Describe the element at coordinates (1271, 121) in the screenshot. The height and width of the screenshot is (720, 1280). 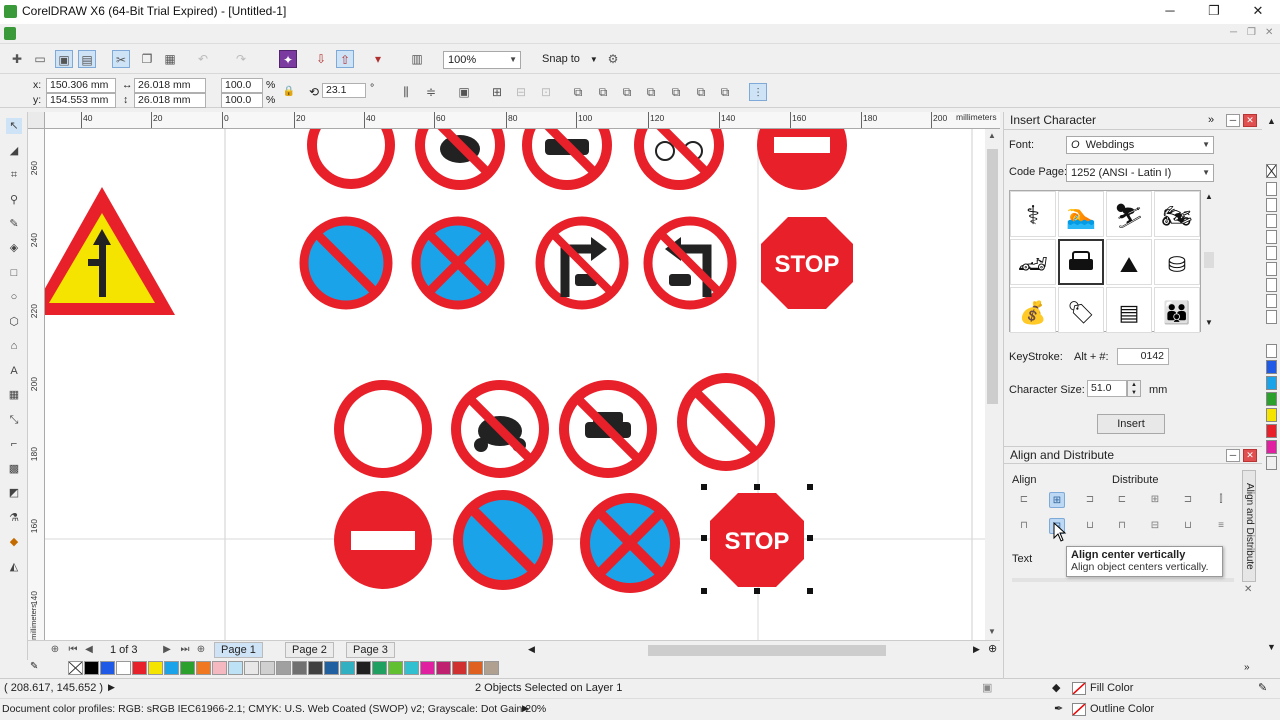
I see `palette-scroll-up-icon: ▲` at that location.